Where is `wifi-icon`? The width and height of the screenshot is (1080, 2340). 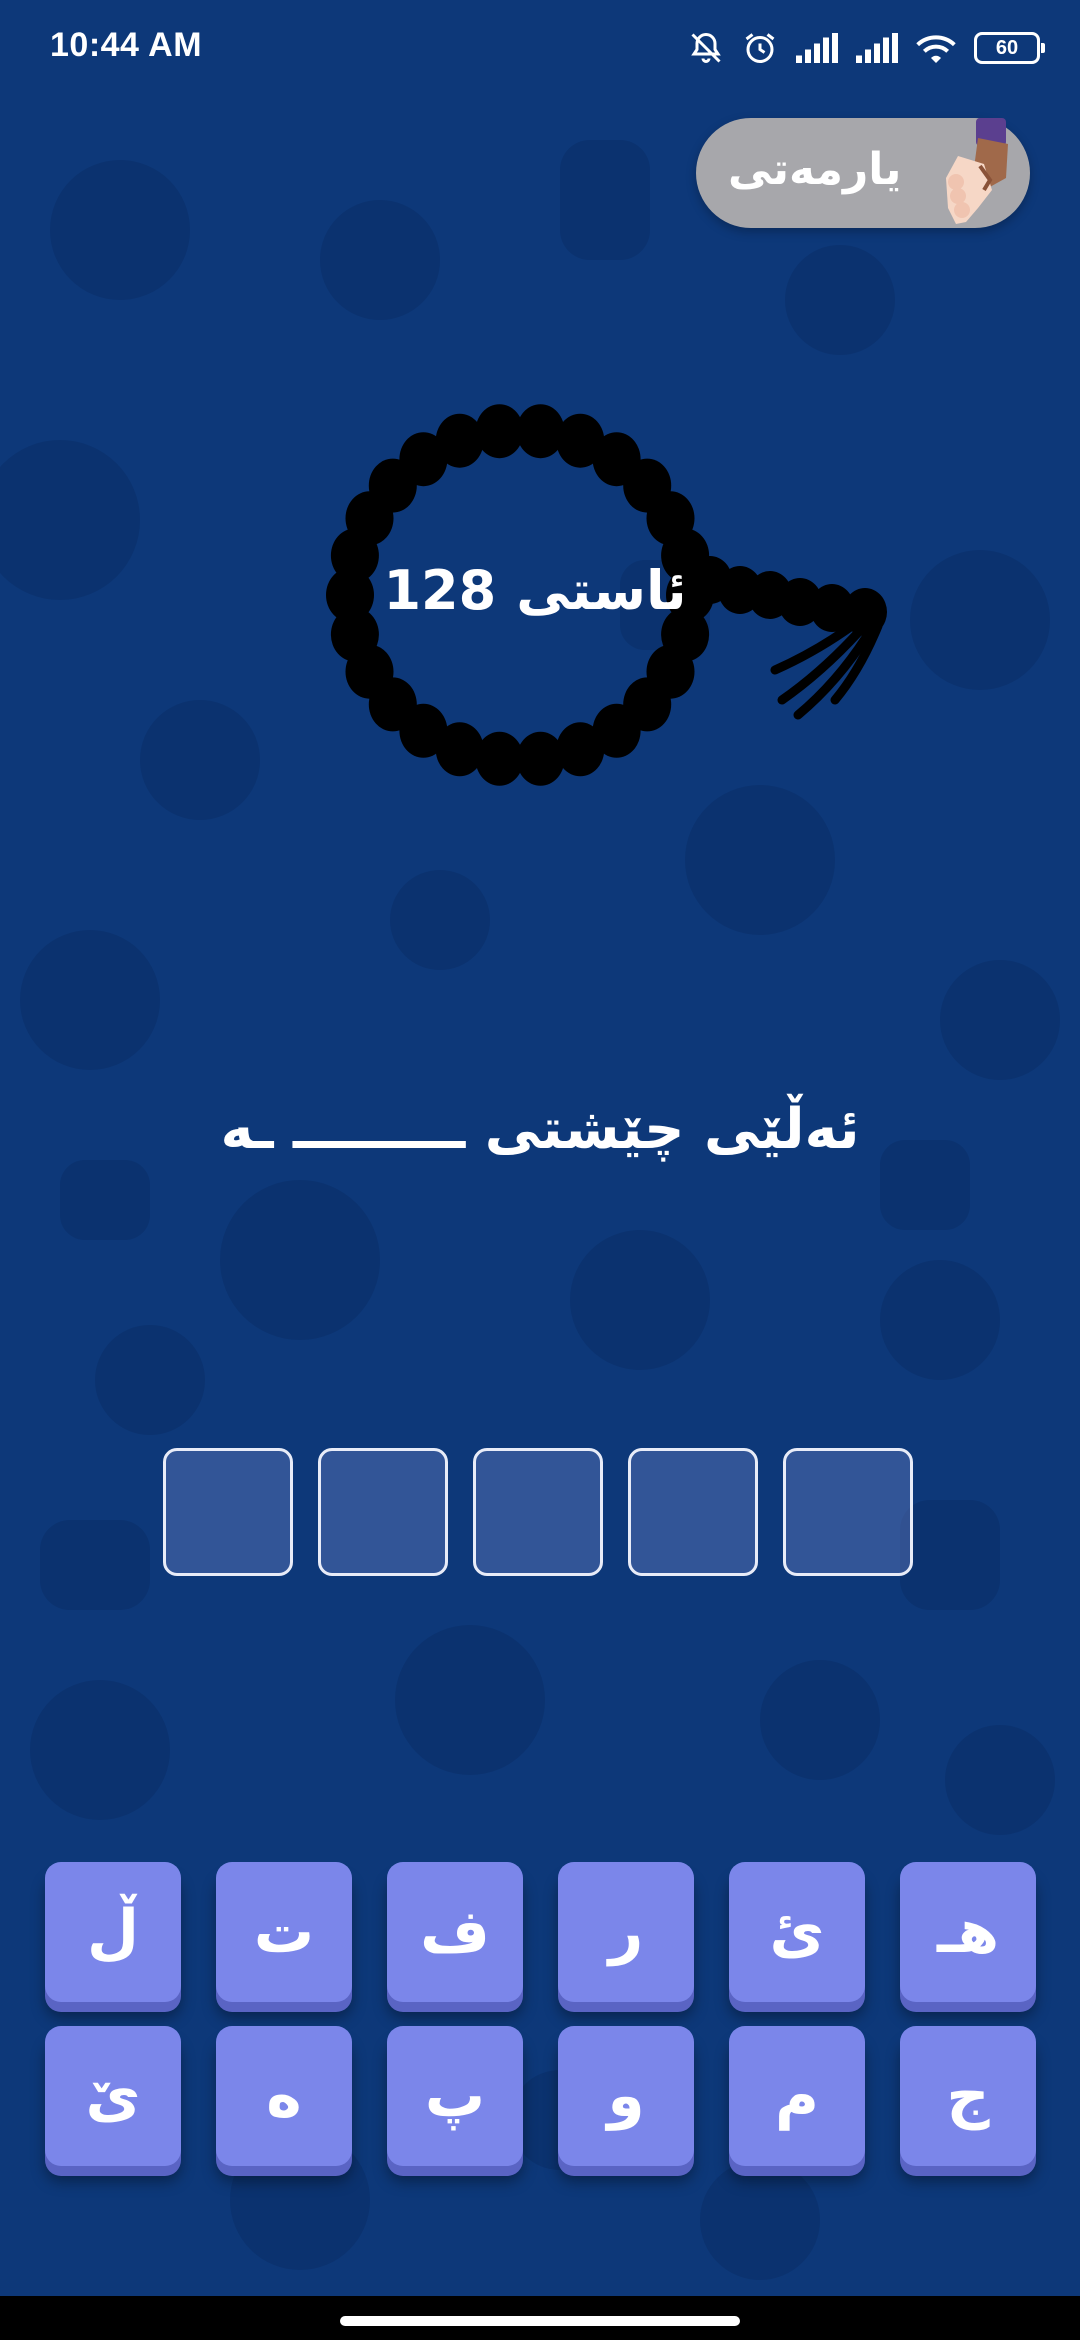 wifi-icon is located at coordinates (936, 49).